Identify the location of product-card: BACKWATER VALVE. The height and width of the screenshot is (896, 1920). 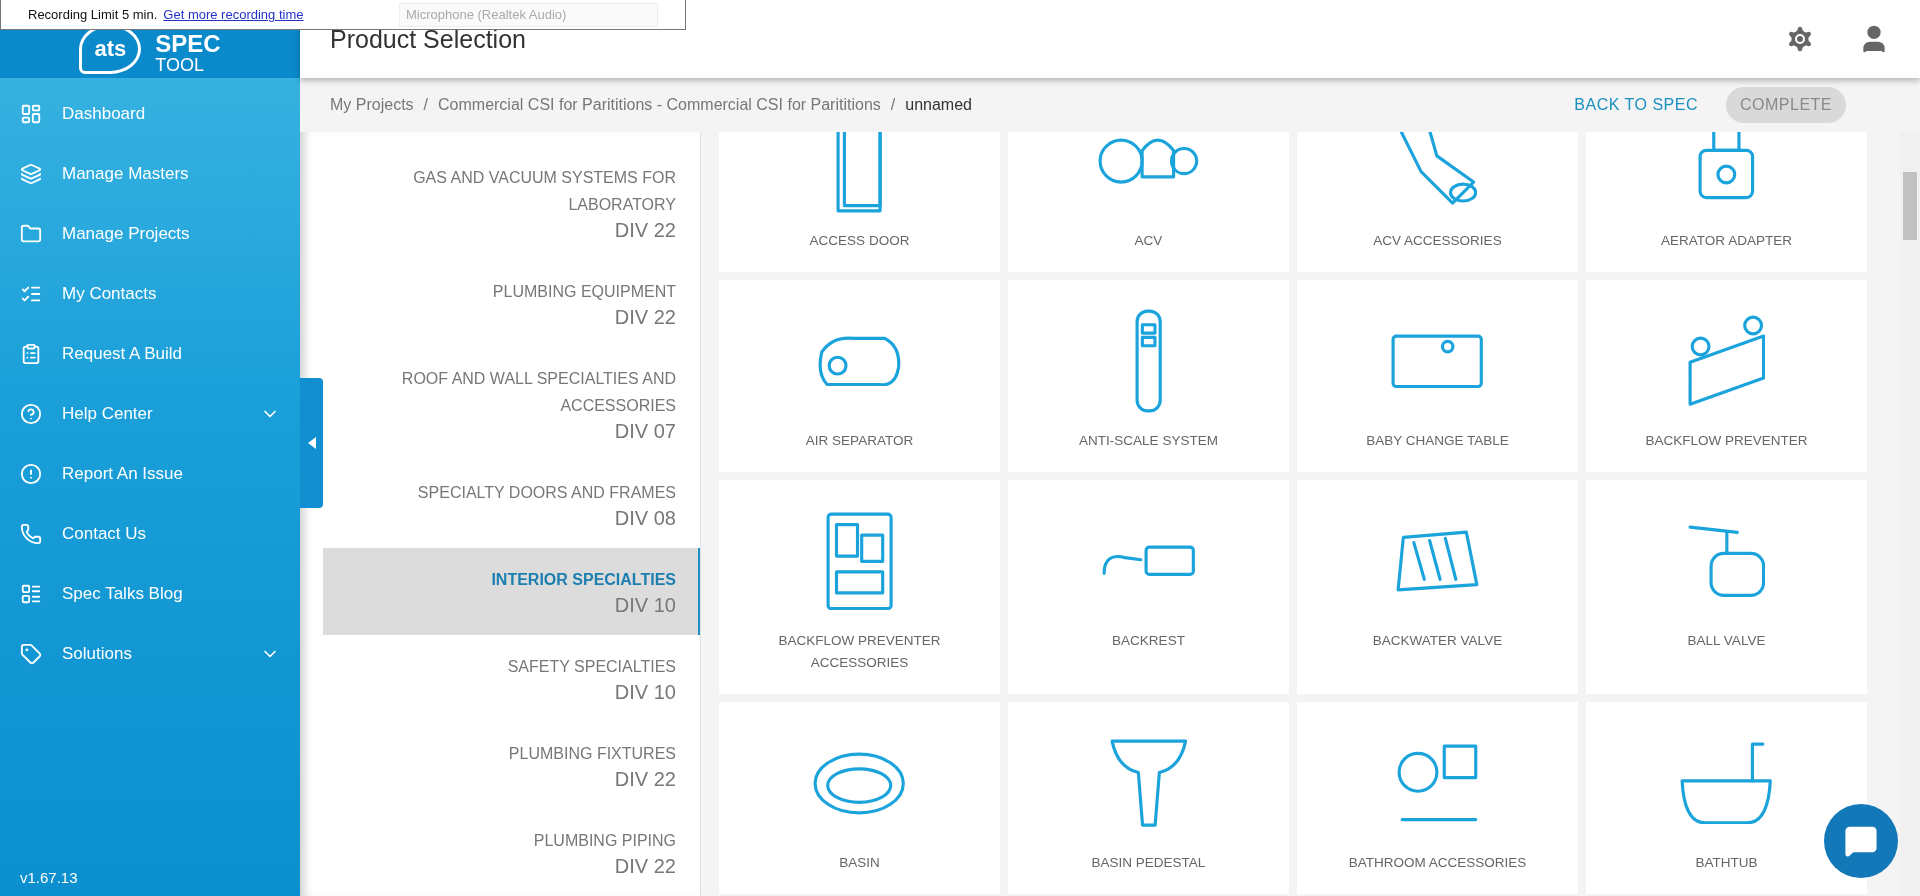
(1437, 587).